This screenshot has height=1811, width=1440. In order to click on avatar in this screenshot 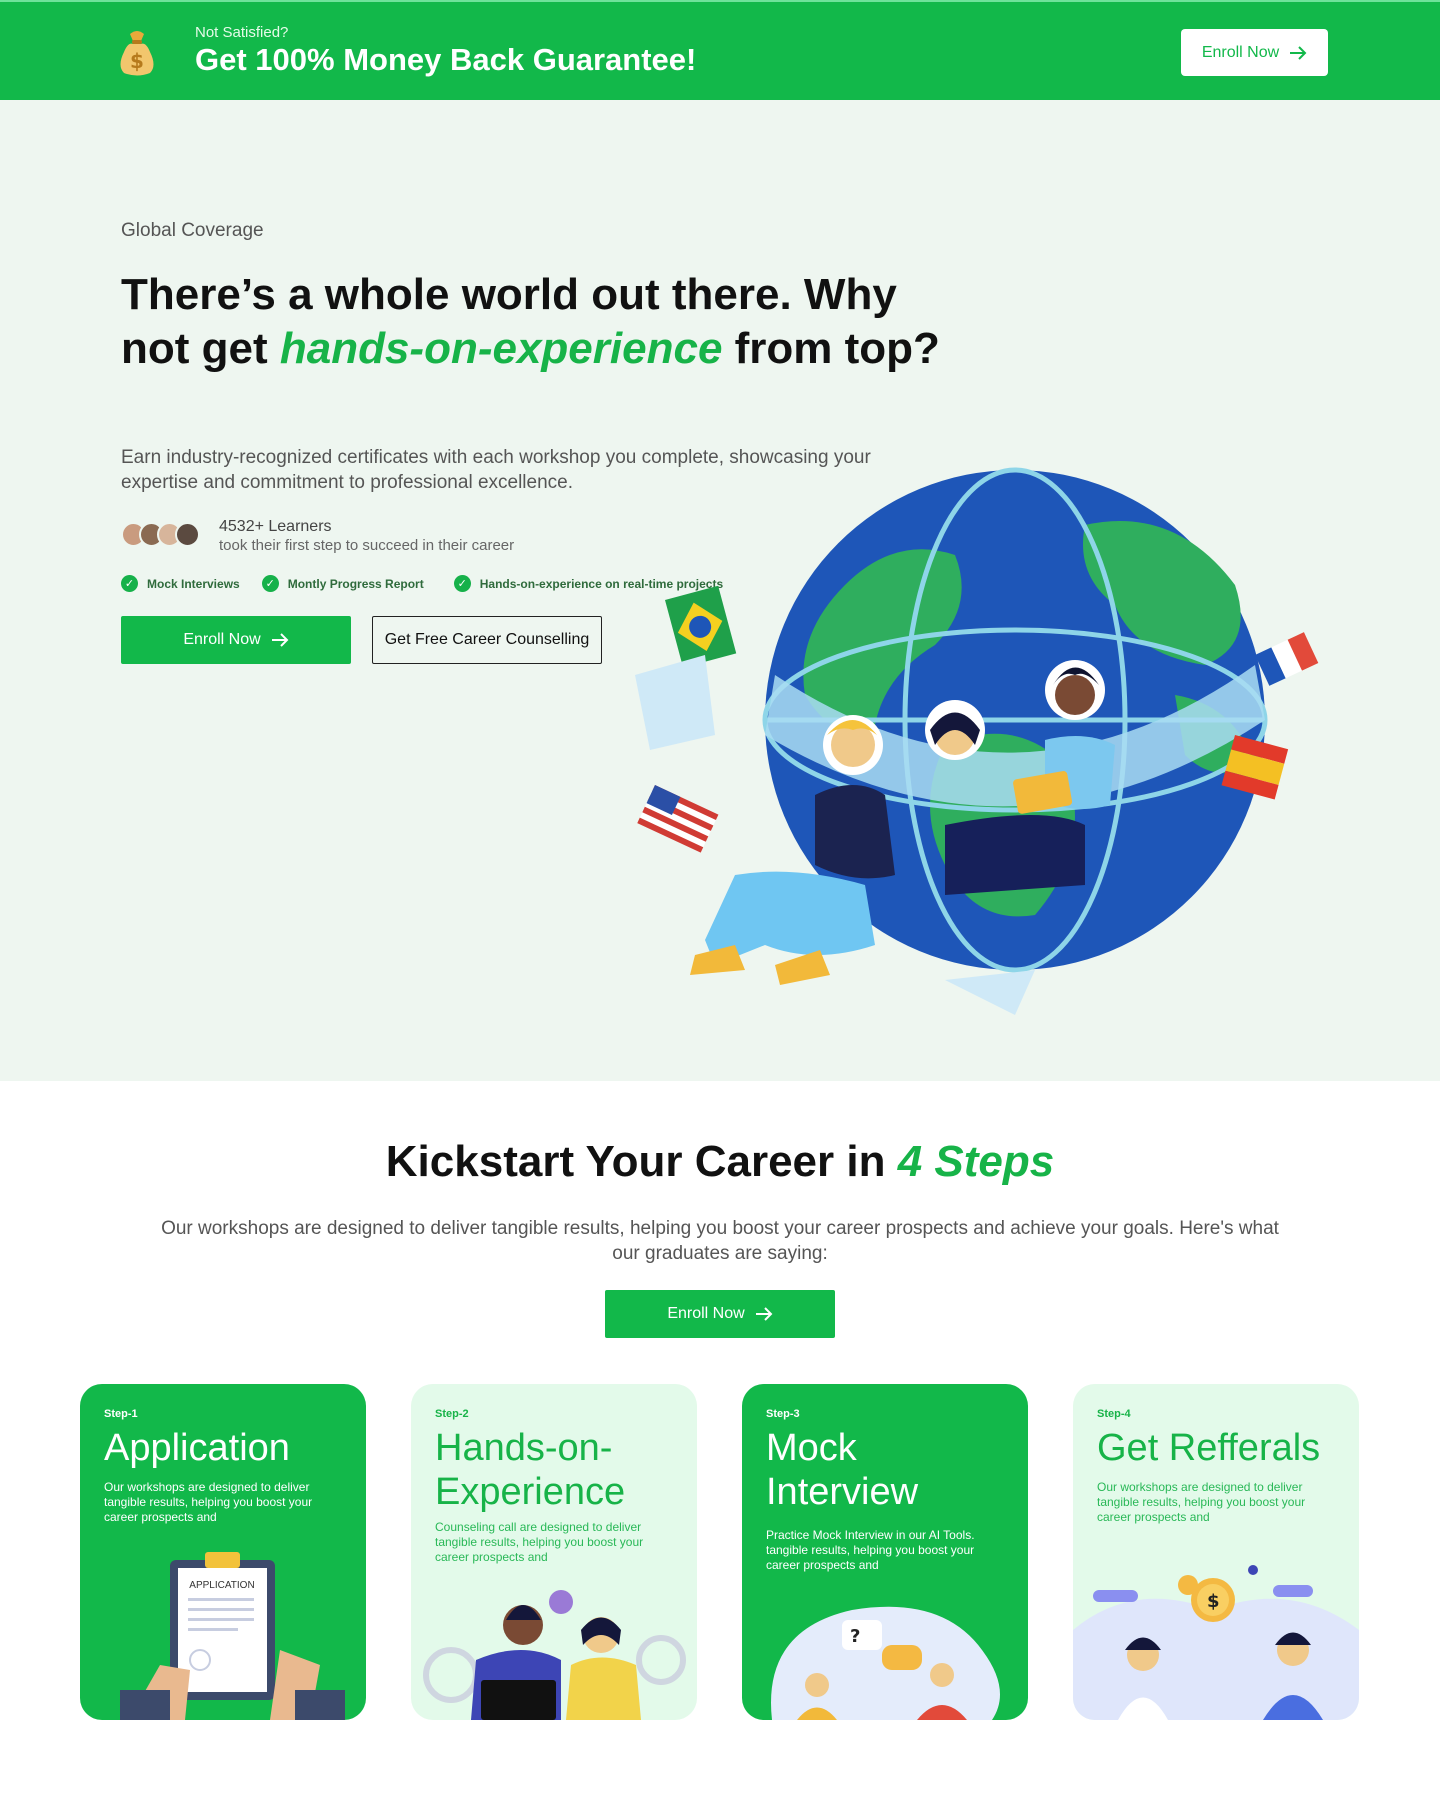, I will do `click(187, 534)`.